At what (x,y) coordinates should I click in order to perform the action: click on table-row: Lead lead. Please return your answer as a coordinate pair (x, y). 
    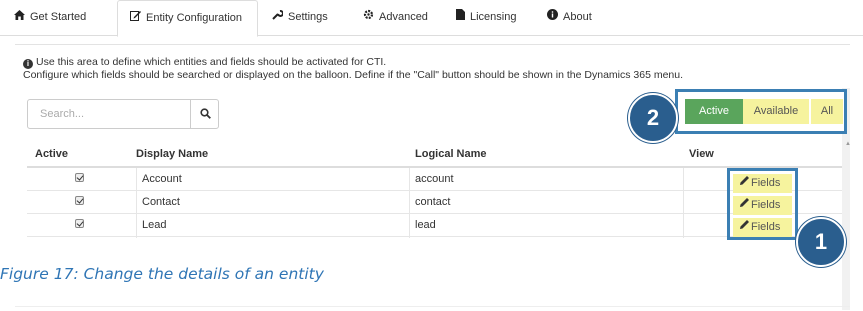
    Looking at the image, I should click on (434, 225).